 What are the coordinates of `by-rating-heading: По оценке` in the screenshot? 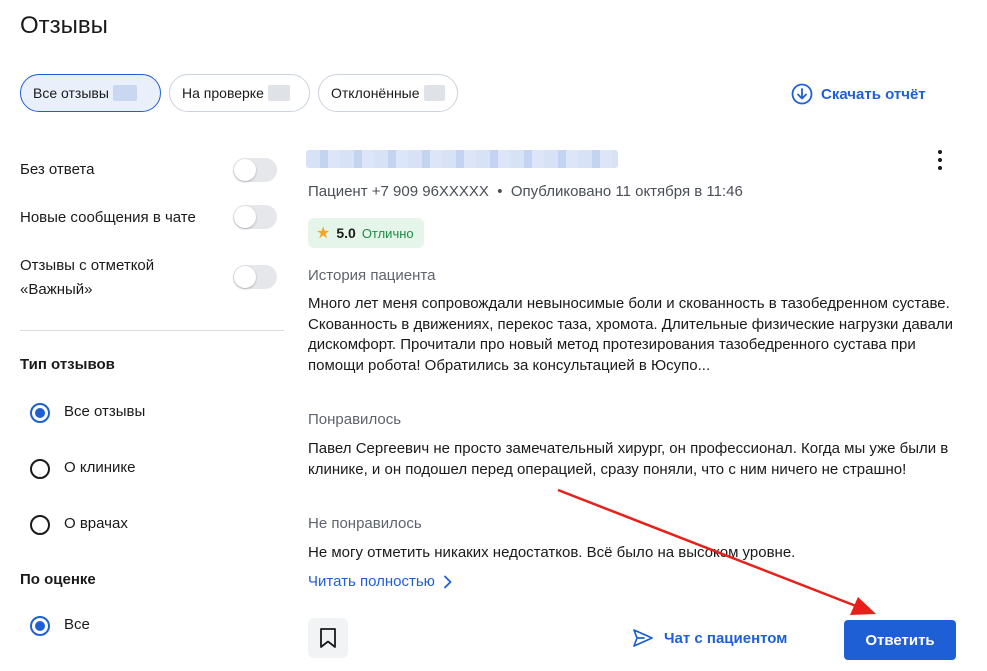 It's located at (58, 579).